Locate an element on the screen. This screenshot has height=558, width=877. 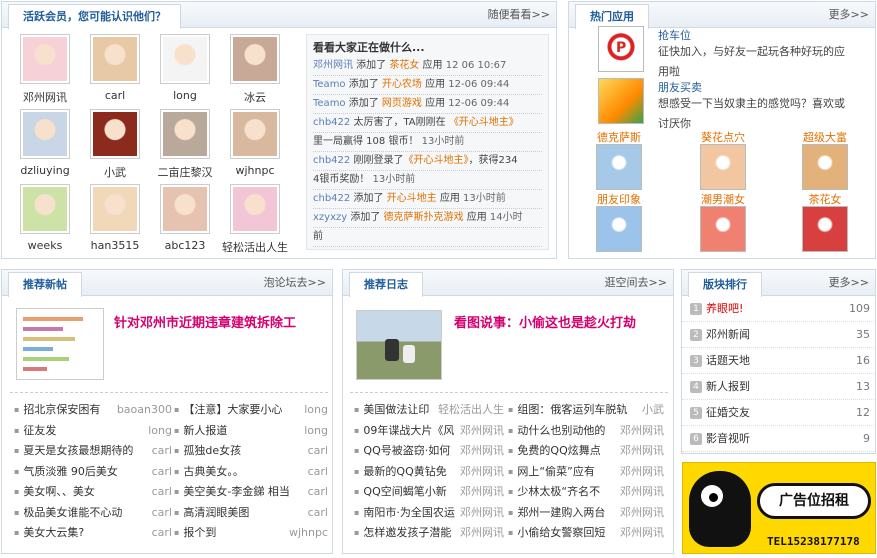
item-title-link: 气质淡雅 90后美女 is located at coordinates (66, 472).